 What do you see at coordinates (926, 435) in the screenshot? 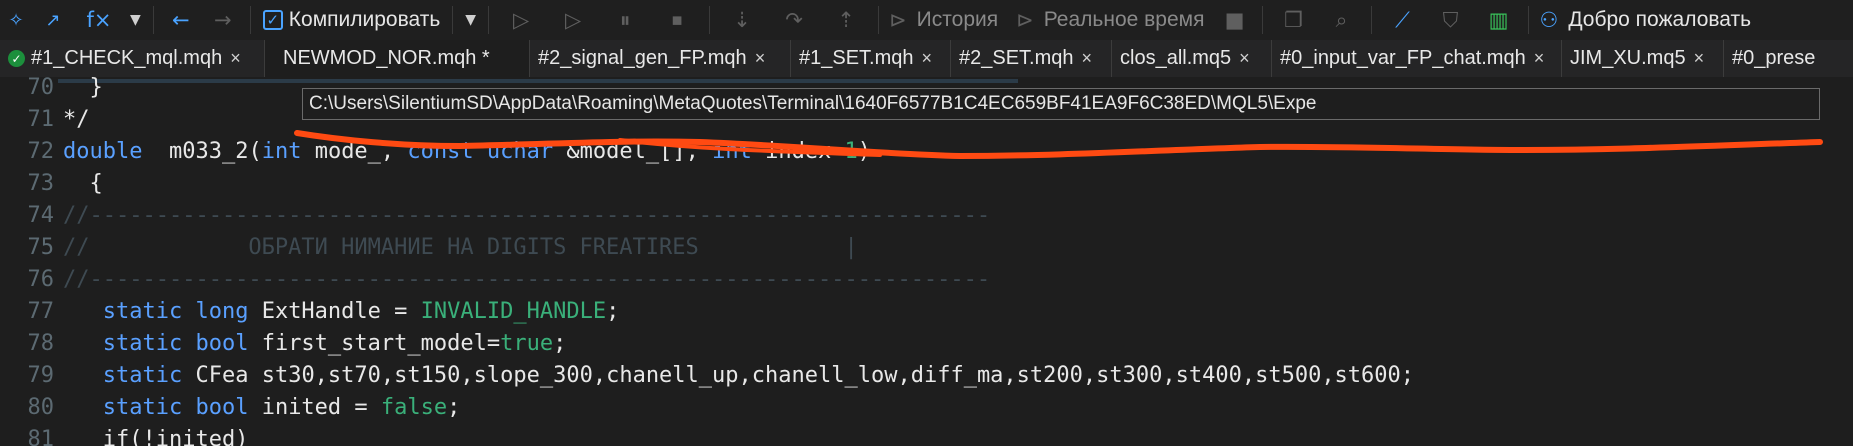
I see `code-line: 81 if(!inited)` at bounding box center [926, 435].